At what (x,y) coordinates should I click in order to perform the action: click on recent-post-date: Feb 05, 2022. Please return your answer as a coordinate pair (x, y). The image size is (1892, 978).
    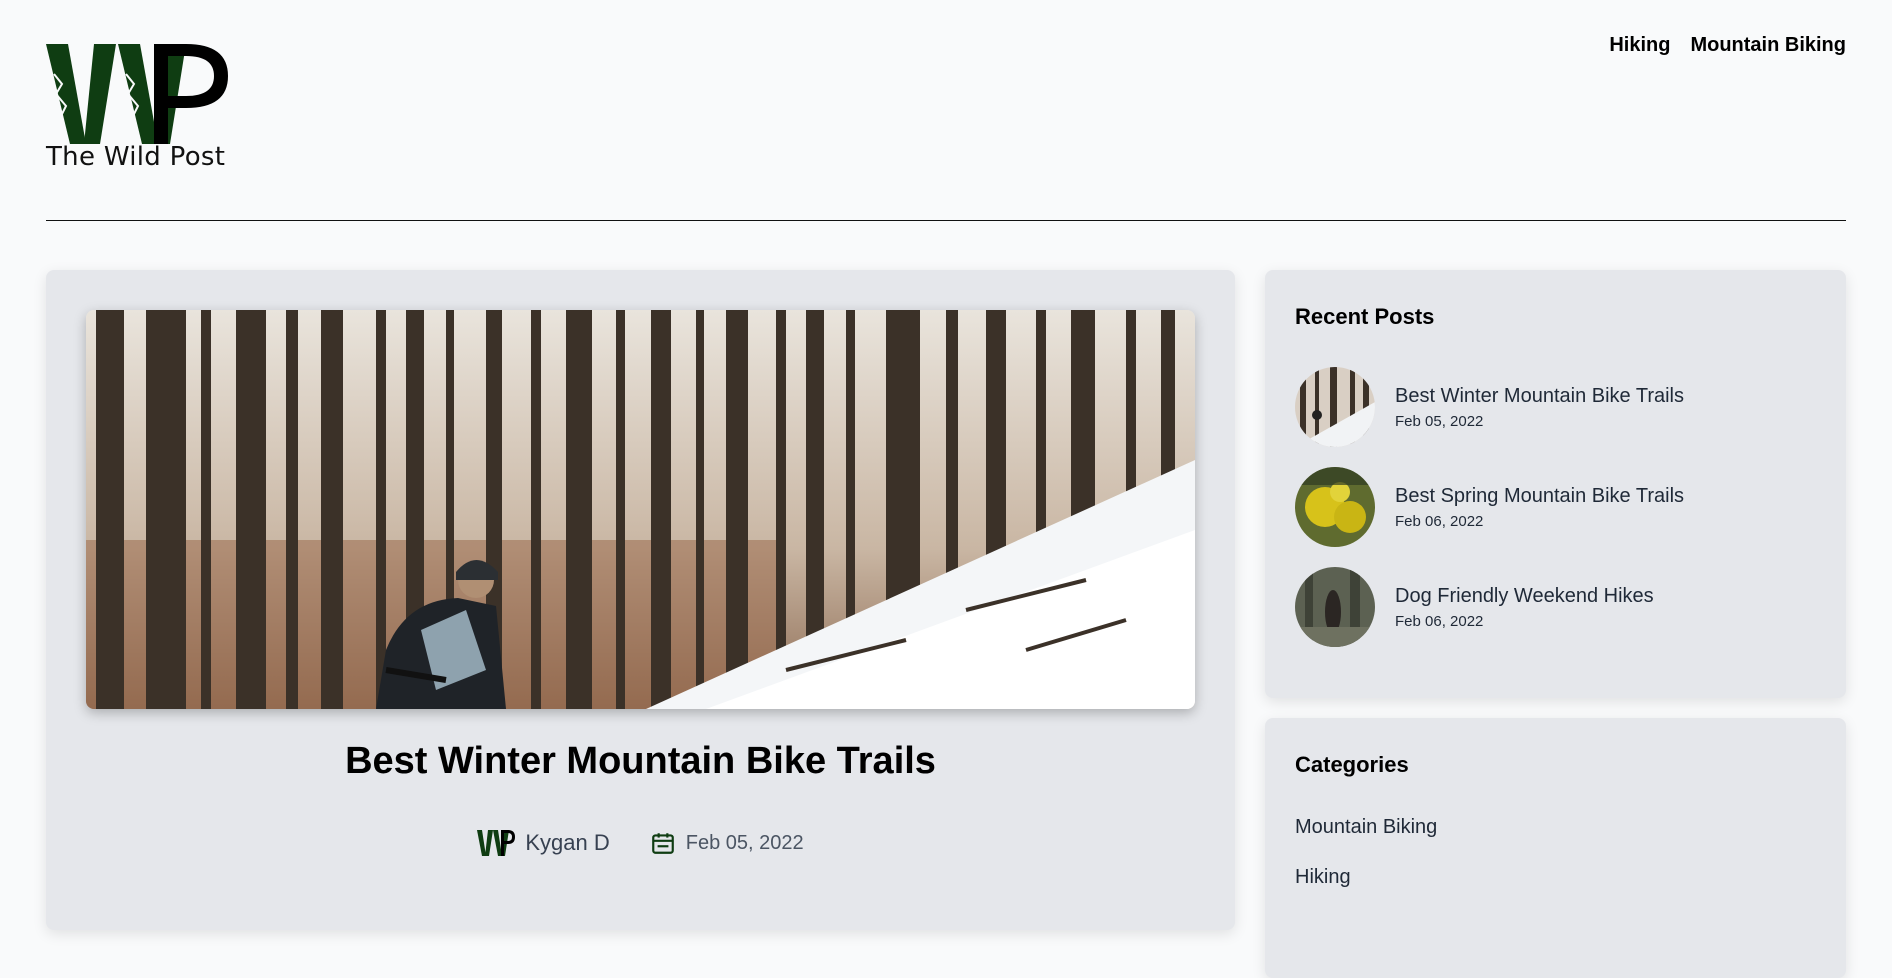
    Looking at the image, I should click on (1439, 421).